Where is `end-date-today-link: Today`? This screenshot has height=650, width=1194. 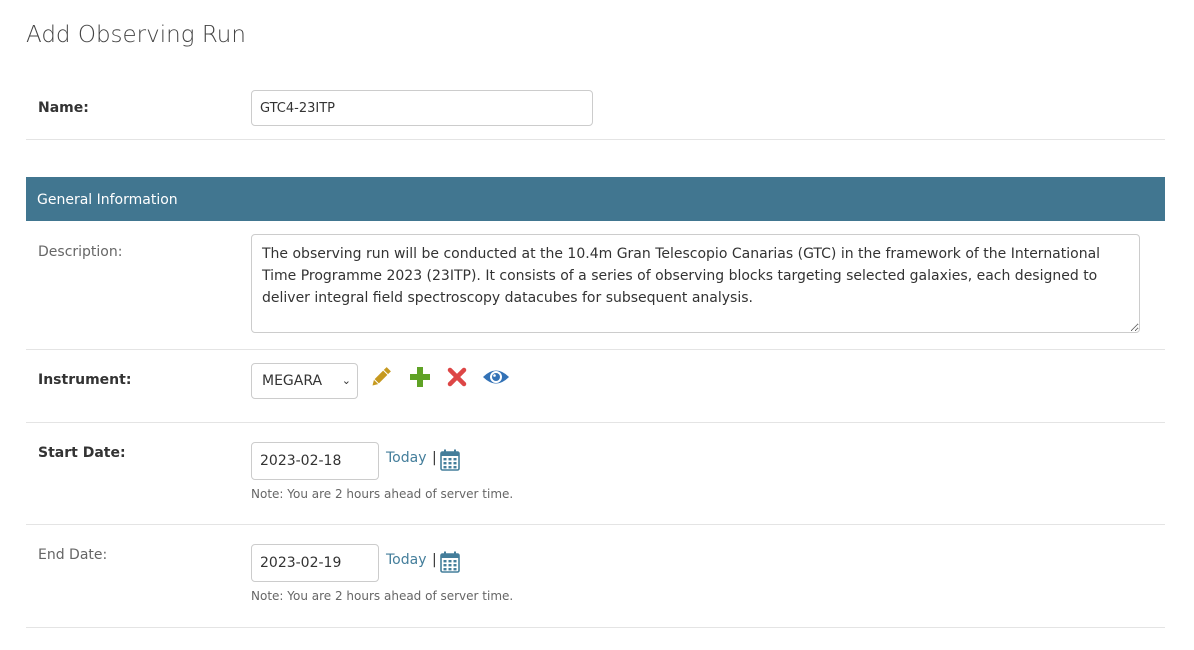 end-date-today-link: Today is located at coordinates (406, 560).